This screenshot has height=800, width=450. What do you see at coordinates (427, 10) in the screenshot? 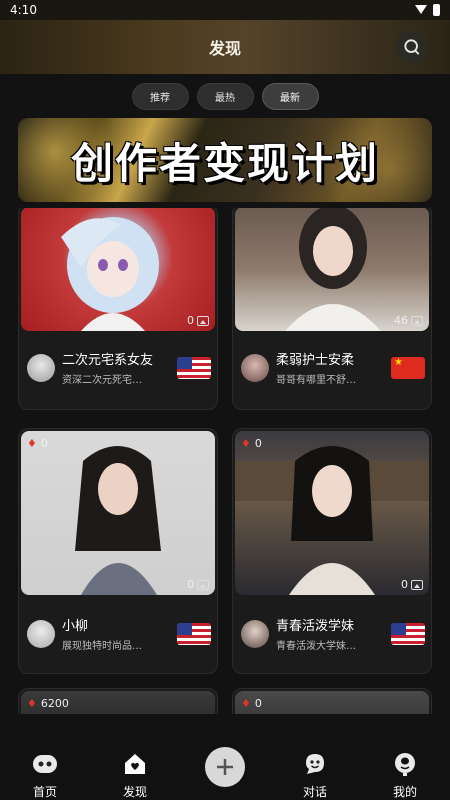
I see `status-icons` at bounding box center [427, 10].